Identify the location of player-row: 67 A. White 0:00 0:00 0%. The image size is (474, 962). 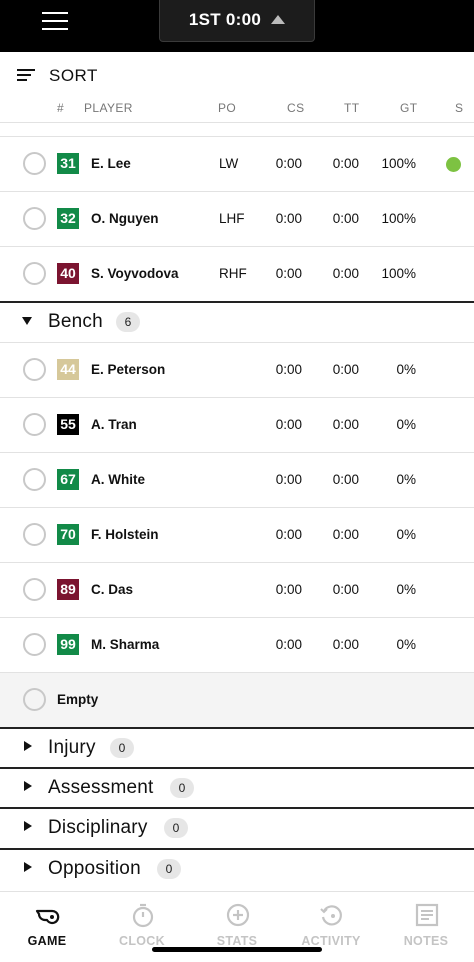
(237, 480).